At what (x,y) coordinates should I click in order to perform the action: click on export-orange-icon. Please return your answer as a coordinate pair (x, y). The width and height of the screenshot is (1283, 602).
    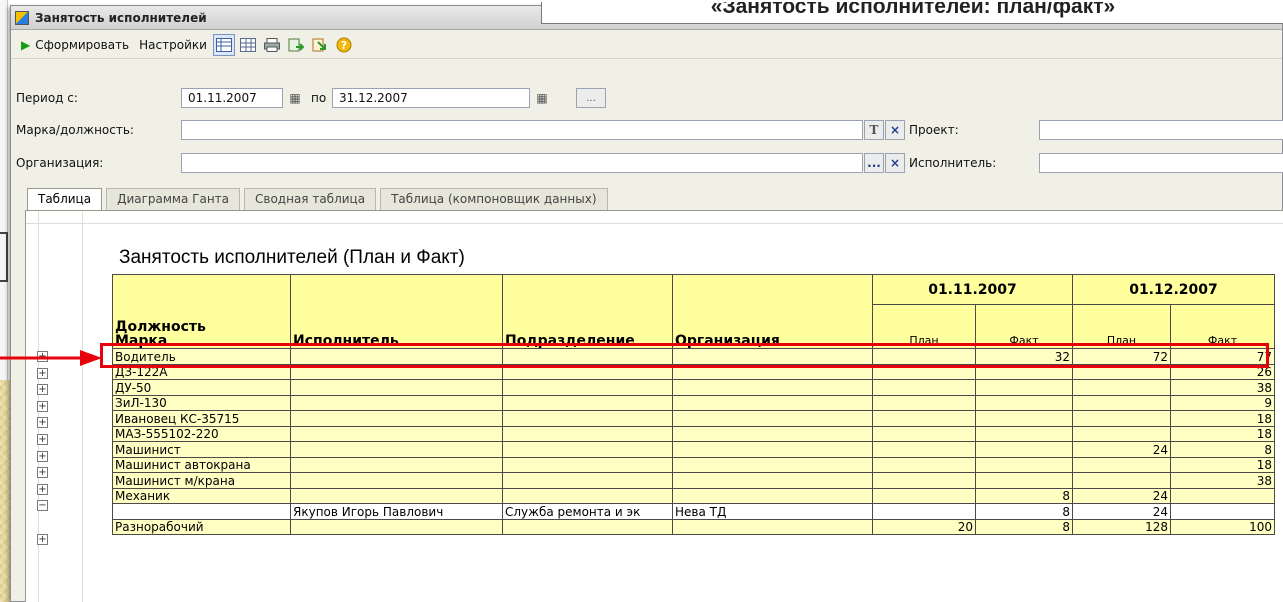
    Looking at the image, I should click on (320, 45).